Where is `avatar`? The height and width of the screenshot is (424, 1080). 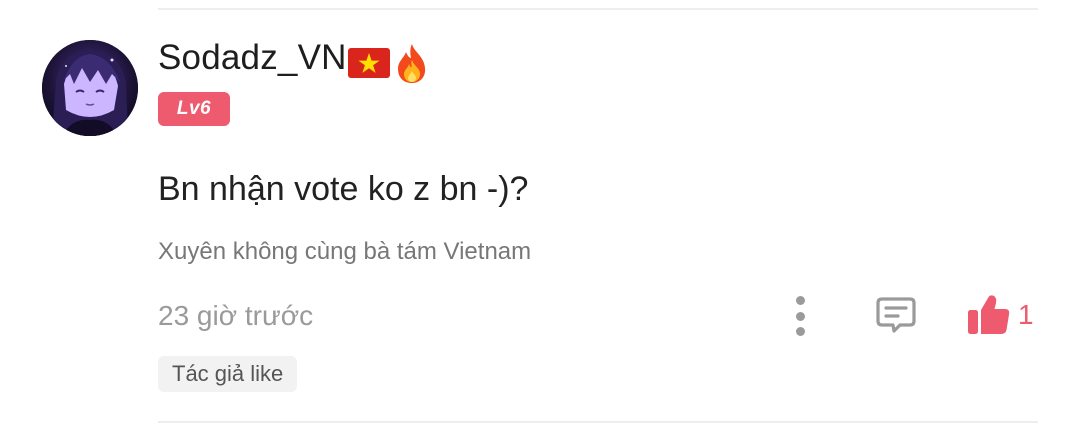 avatar is located at coordinates (90, 88).